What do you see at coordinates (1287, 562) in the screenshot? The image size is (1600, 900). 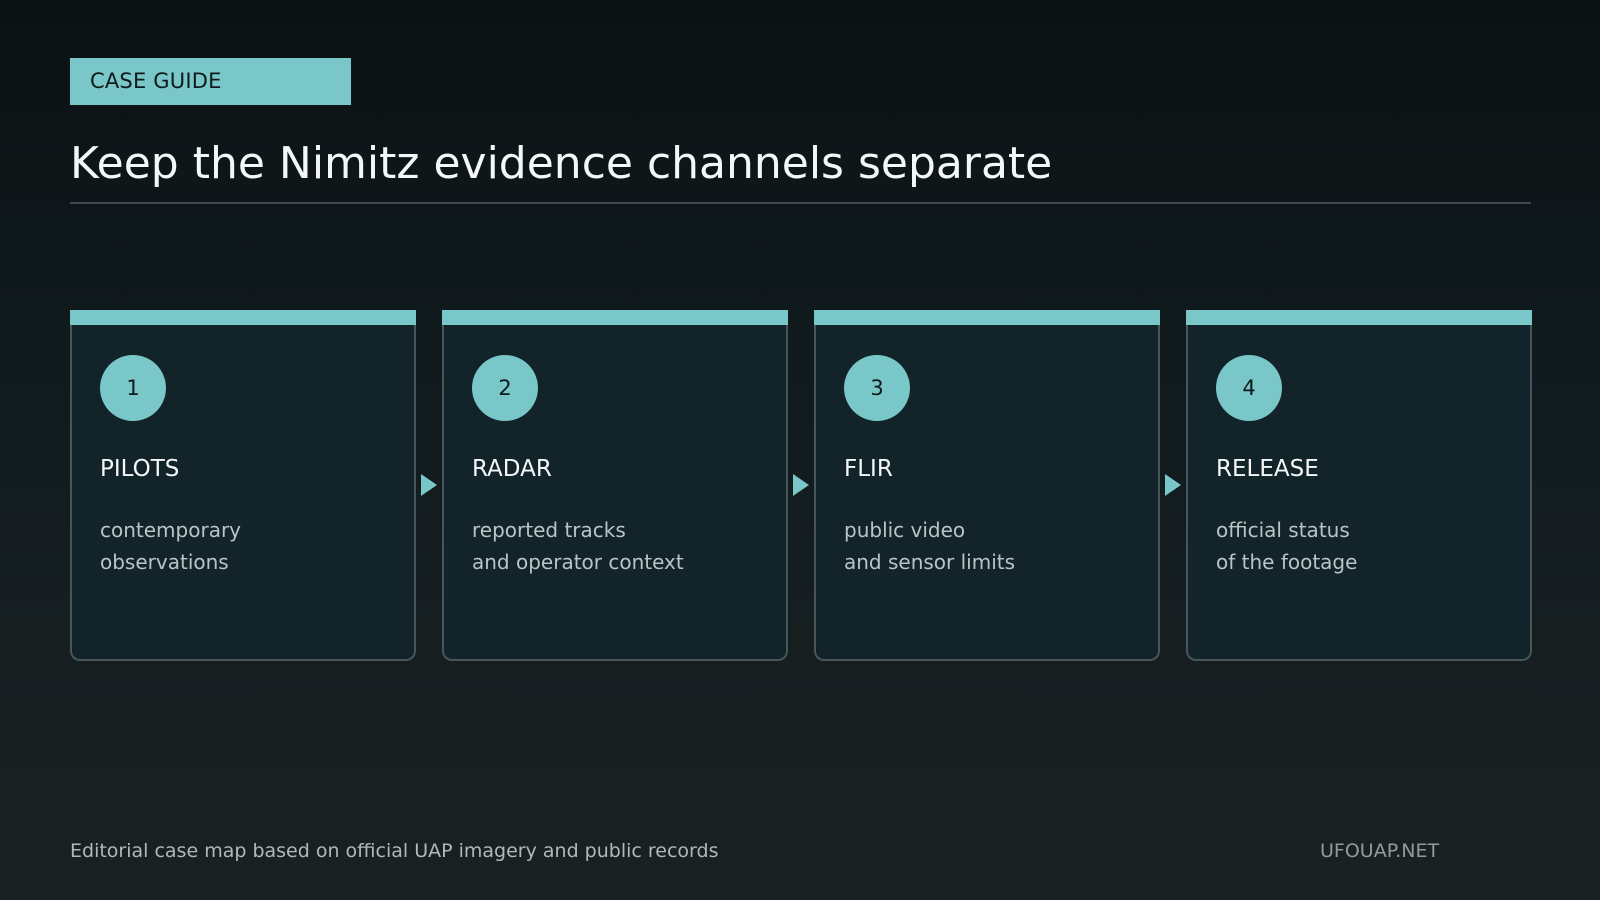 I see `step-description-line: of the footage` at bounding box center [1287, 562].